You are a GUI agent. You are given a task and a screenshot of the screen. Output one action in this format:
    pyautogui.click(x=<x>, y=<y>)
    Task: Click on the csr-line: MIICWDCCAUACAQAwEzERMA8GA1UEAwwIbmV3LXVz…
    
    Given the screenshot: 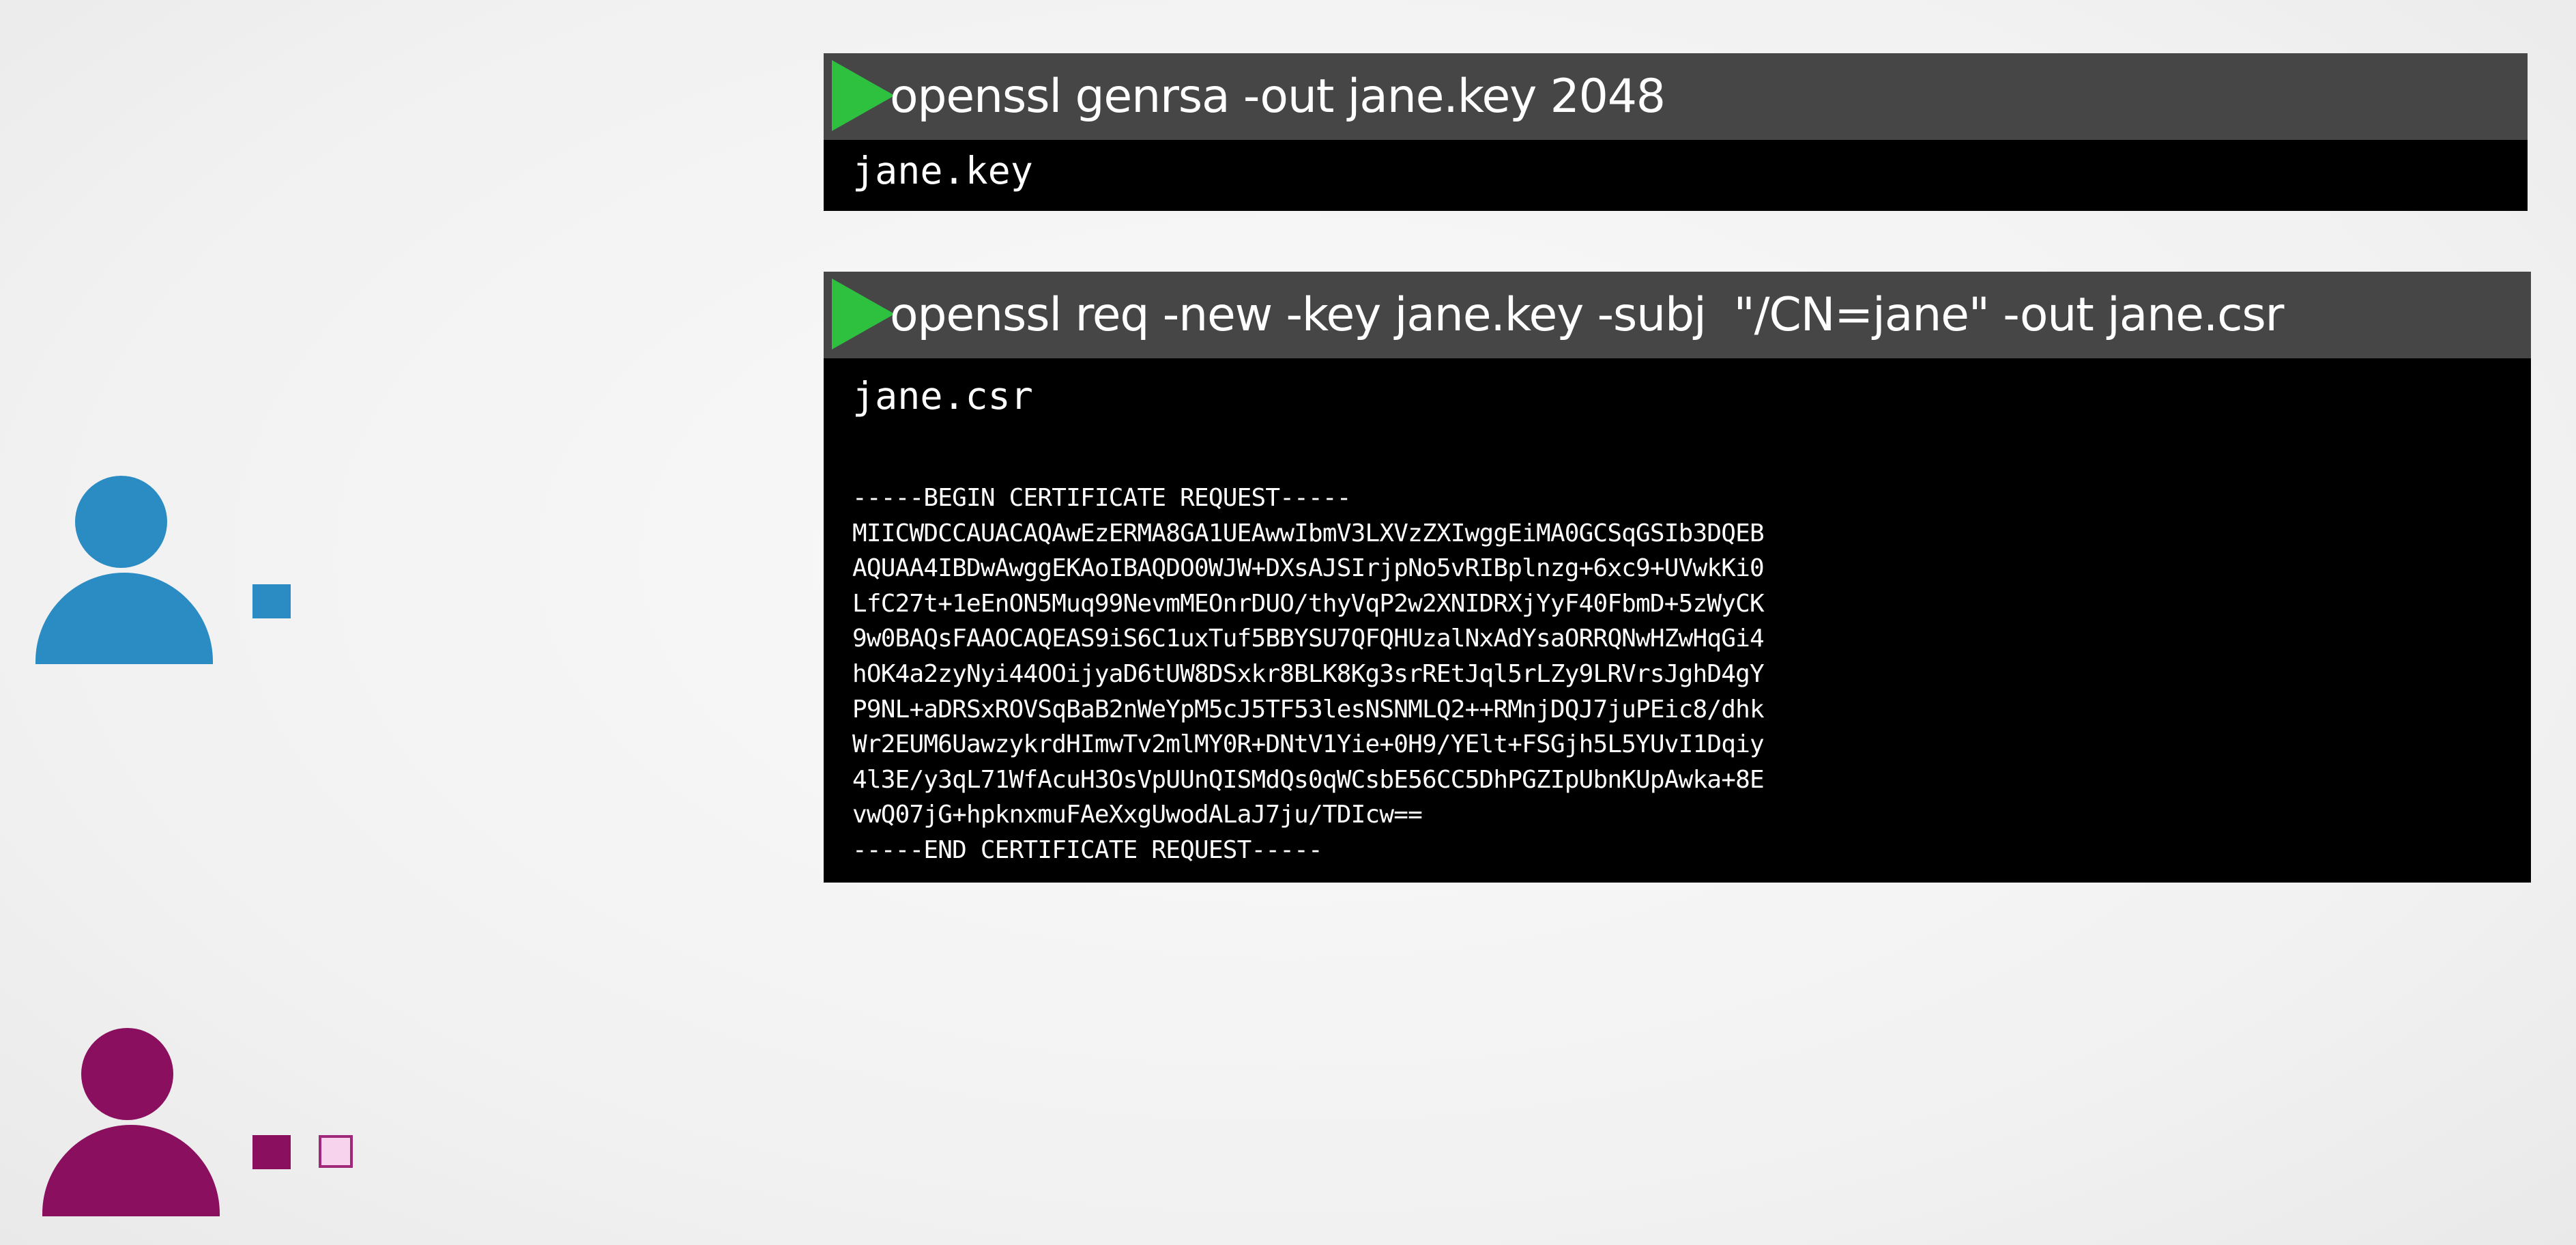 What is the action you would take?
    pyautogui.click(x=1308, y=533)
    